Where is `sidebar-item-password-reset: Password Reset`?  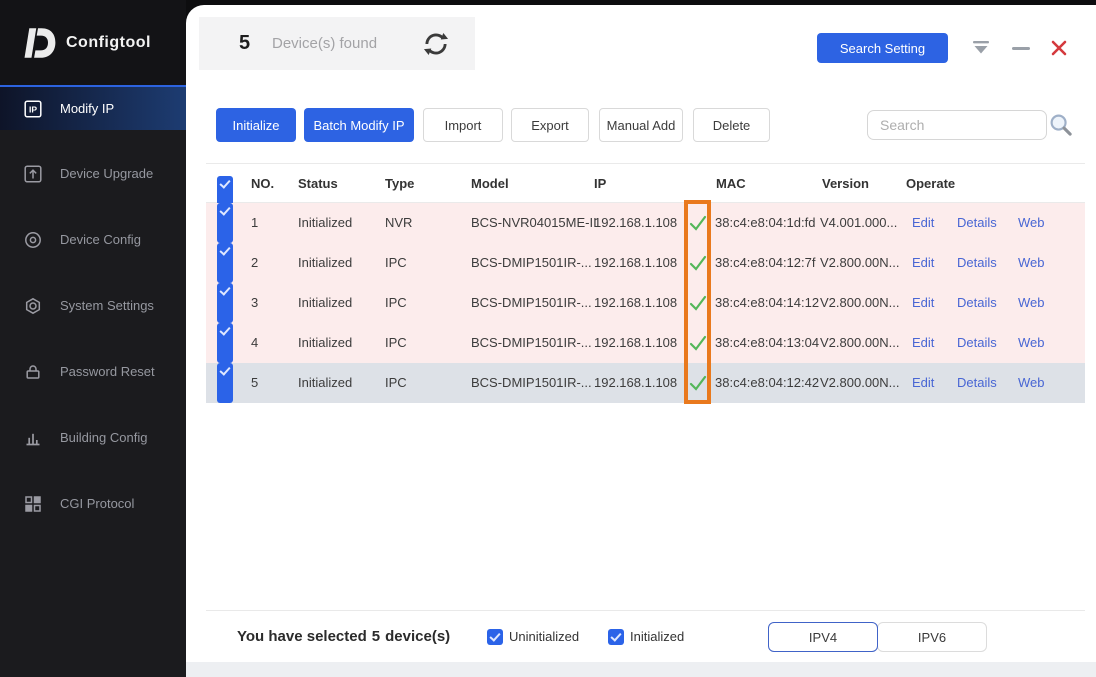 sidebar-item-password-reset: Password Reset is located at coordinates (93, 371).